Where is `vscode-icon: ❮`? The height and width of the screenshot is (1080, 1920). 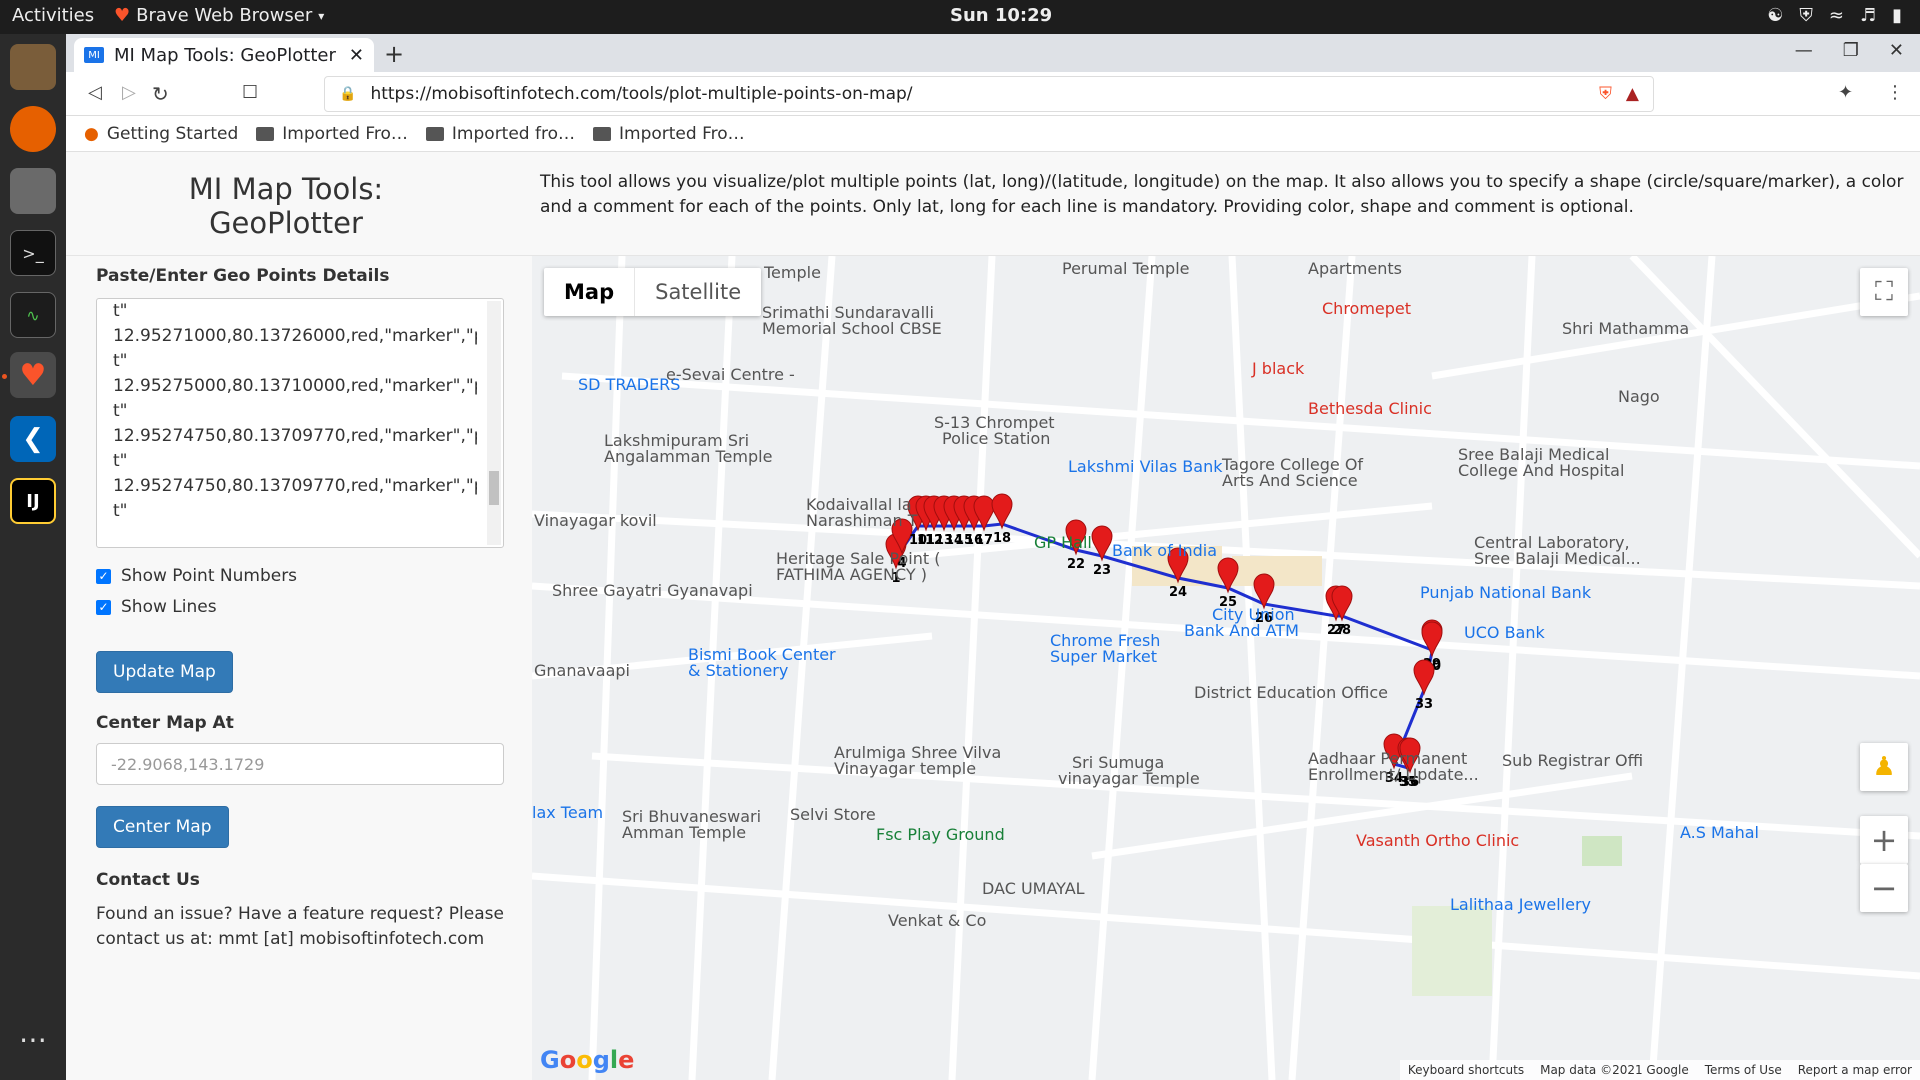 vscode-icon: ❮ is located at coordinates (33, 439).